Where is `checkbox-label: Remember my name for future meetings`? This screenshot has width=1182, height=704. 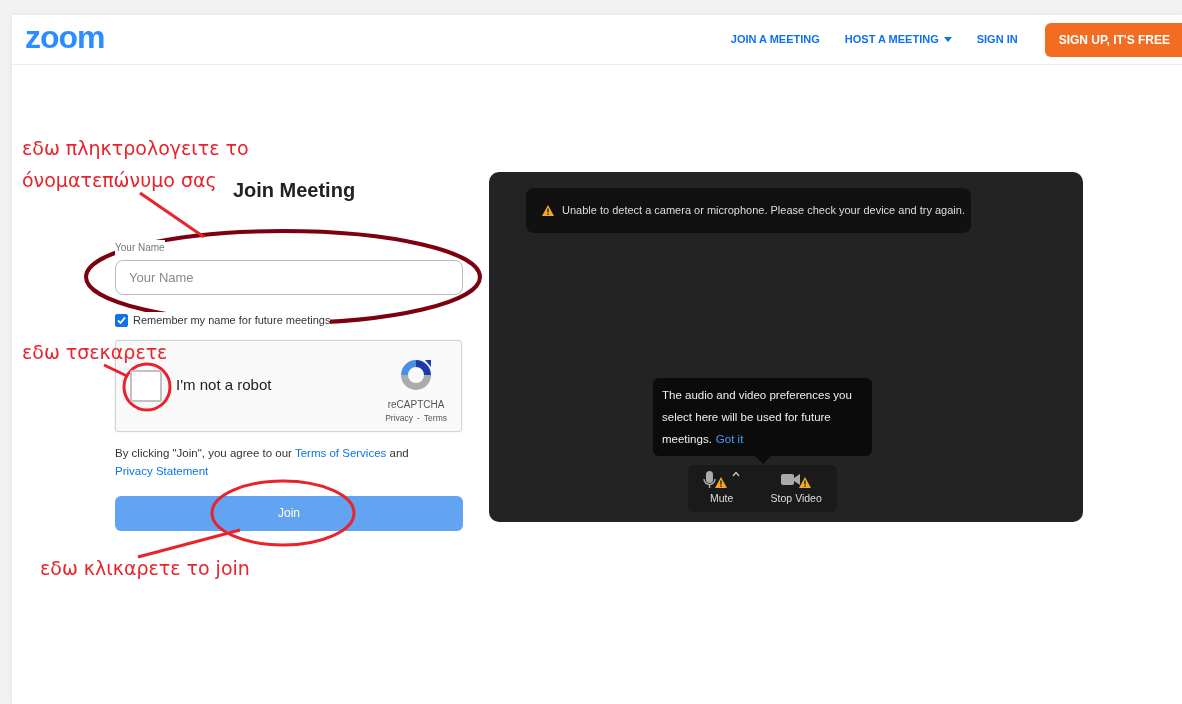 checkbox-label: Remember my name for future meetings is located at coordinates (232, 320).